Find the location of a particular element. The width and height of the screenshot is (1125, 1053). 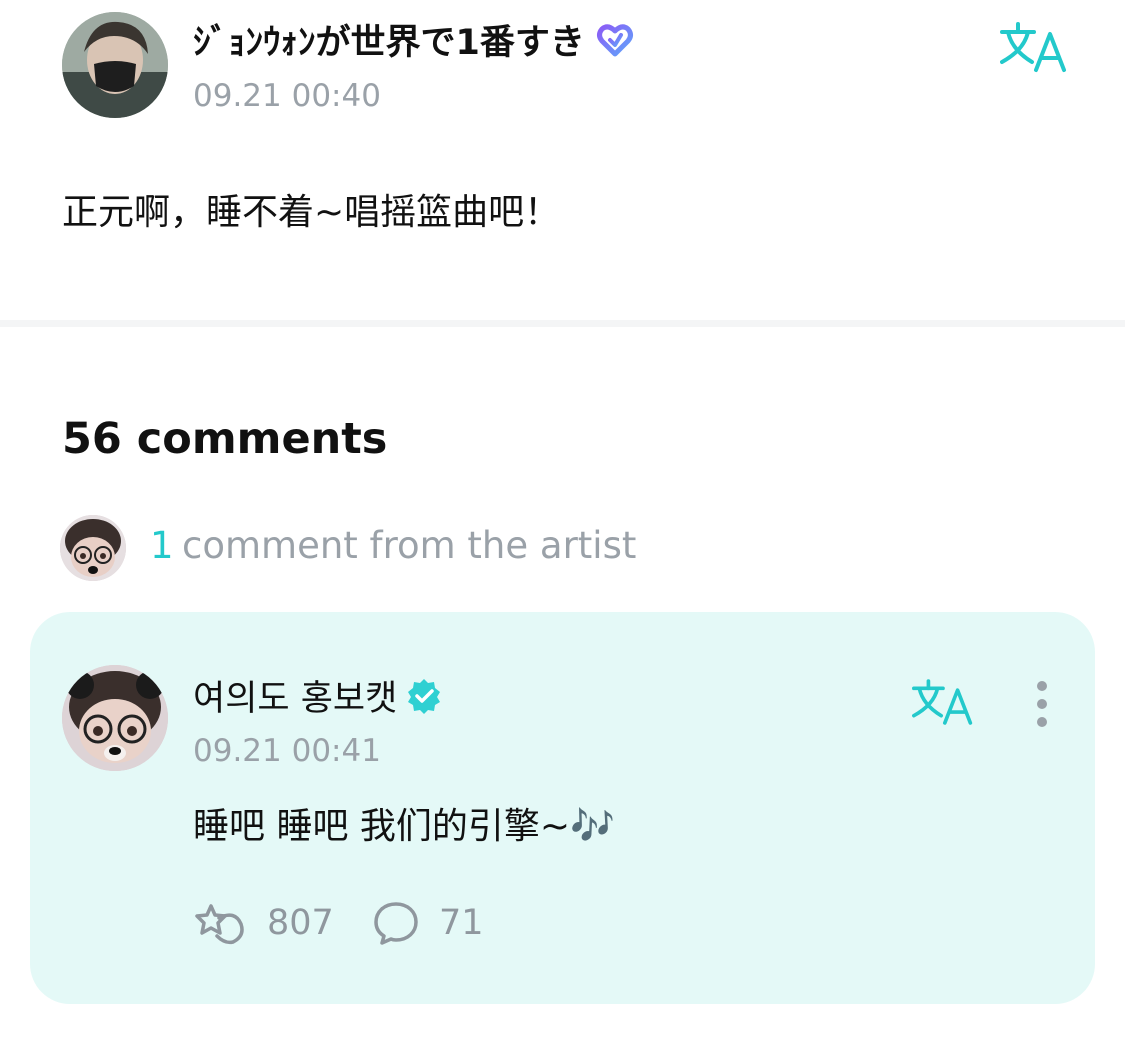

reply-count: 71 is located at coordinates (461, 923).